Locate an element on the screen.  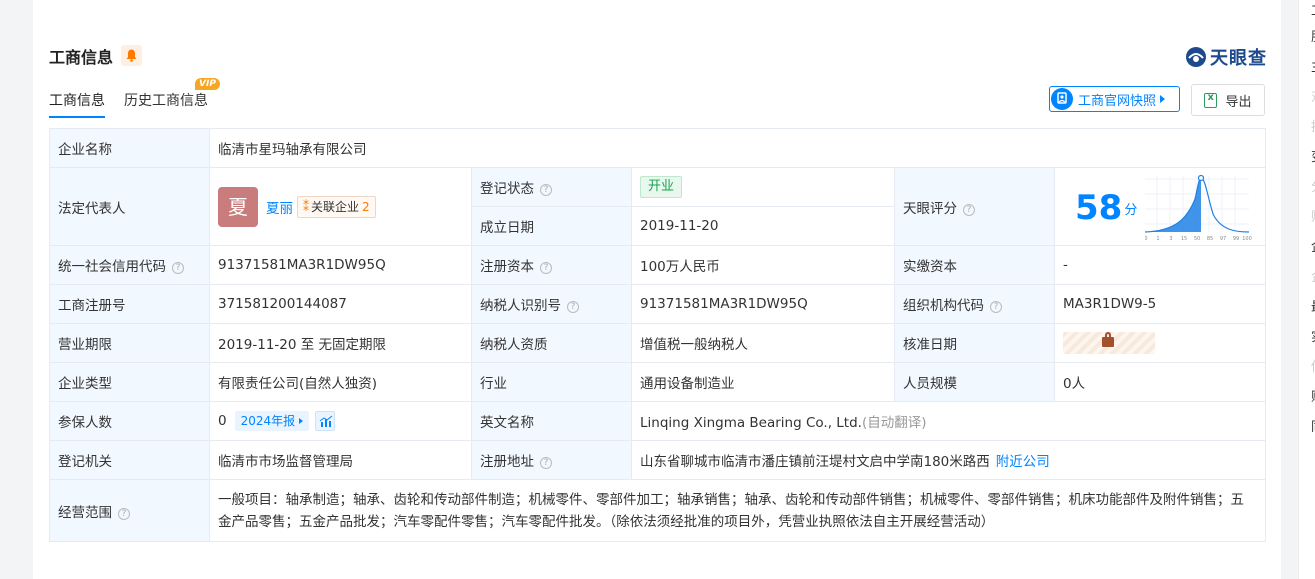
sidebar-item: 供 is located at coordinates (1313, 365).